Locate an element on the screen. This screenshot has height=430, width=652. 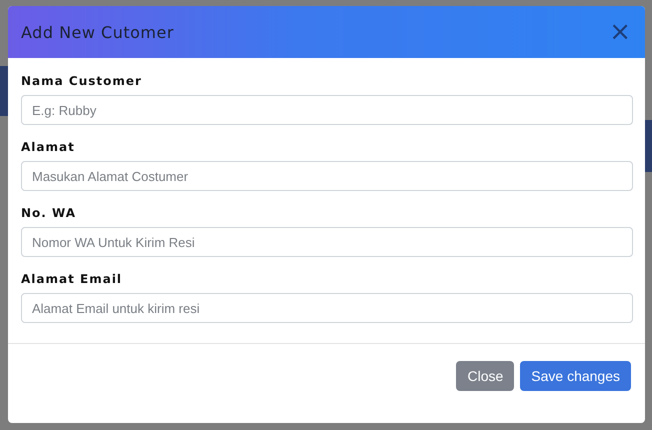
close-button: Close is located at coordinates (485, 376).